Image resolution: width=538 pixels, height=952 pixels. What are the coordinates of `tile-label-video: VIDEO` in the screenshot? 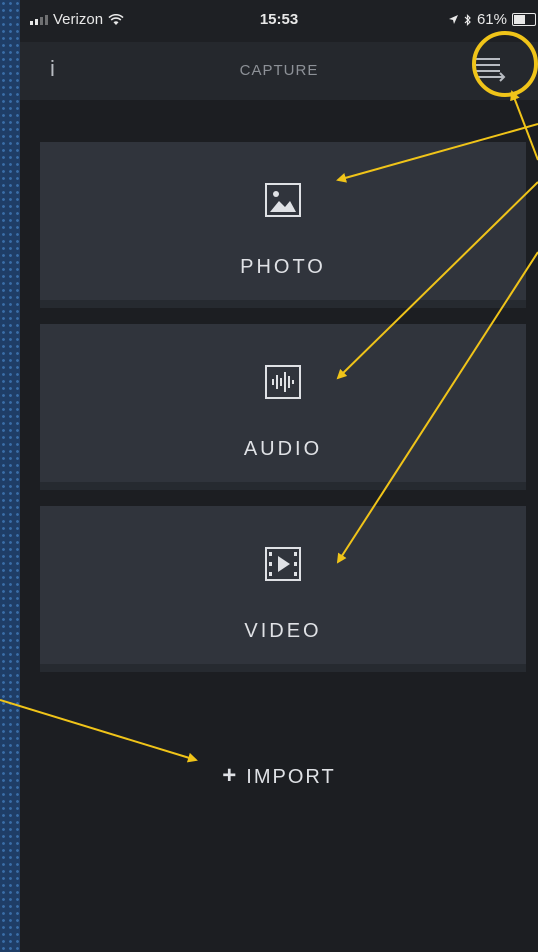 It's located at (283, 631).